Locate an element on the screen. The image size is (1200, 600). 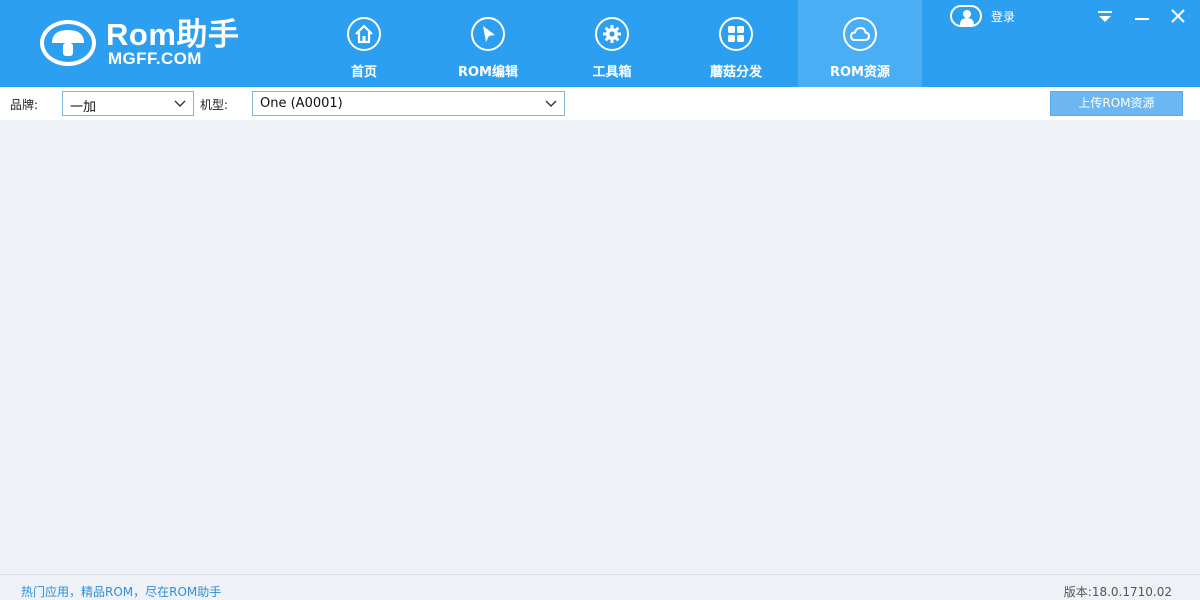
cloud-icon is located at coordinates (860, 34).